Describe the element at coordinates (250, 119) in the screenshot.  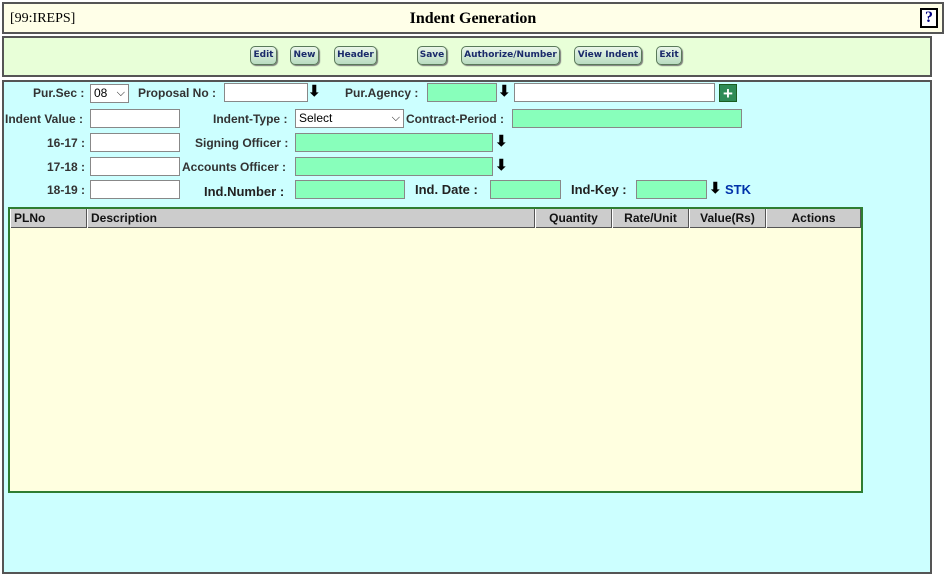
I see `indent-type-label: Indent-Type :` at that location.